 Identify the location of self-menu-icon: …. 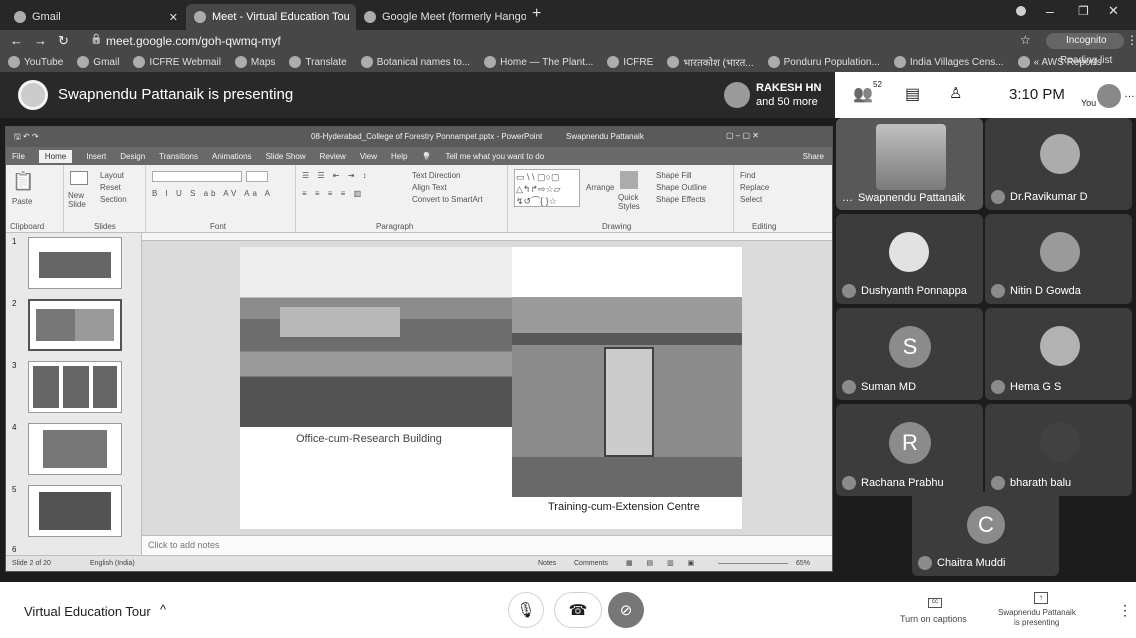
(1129, 94).